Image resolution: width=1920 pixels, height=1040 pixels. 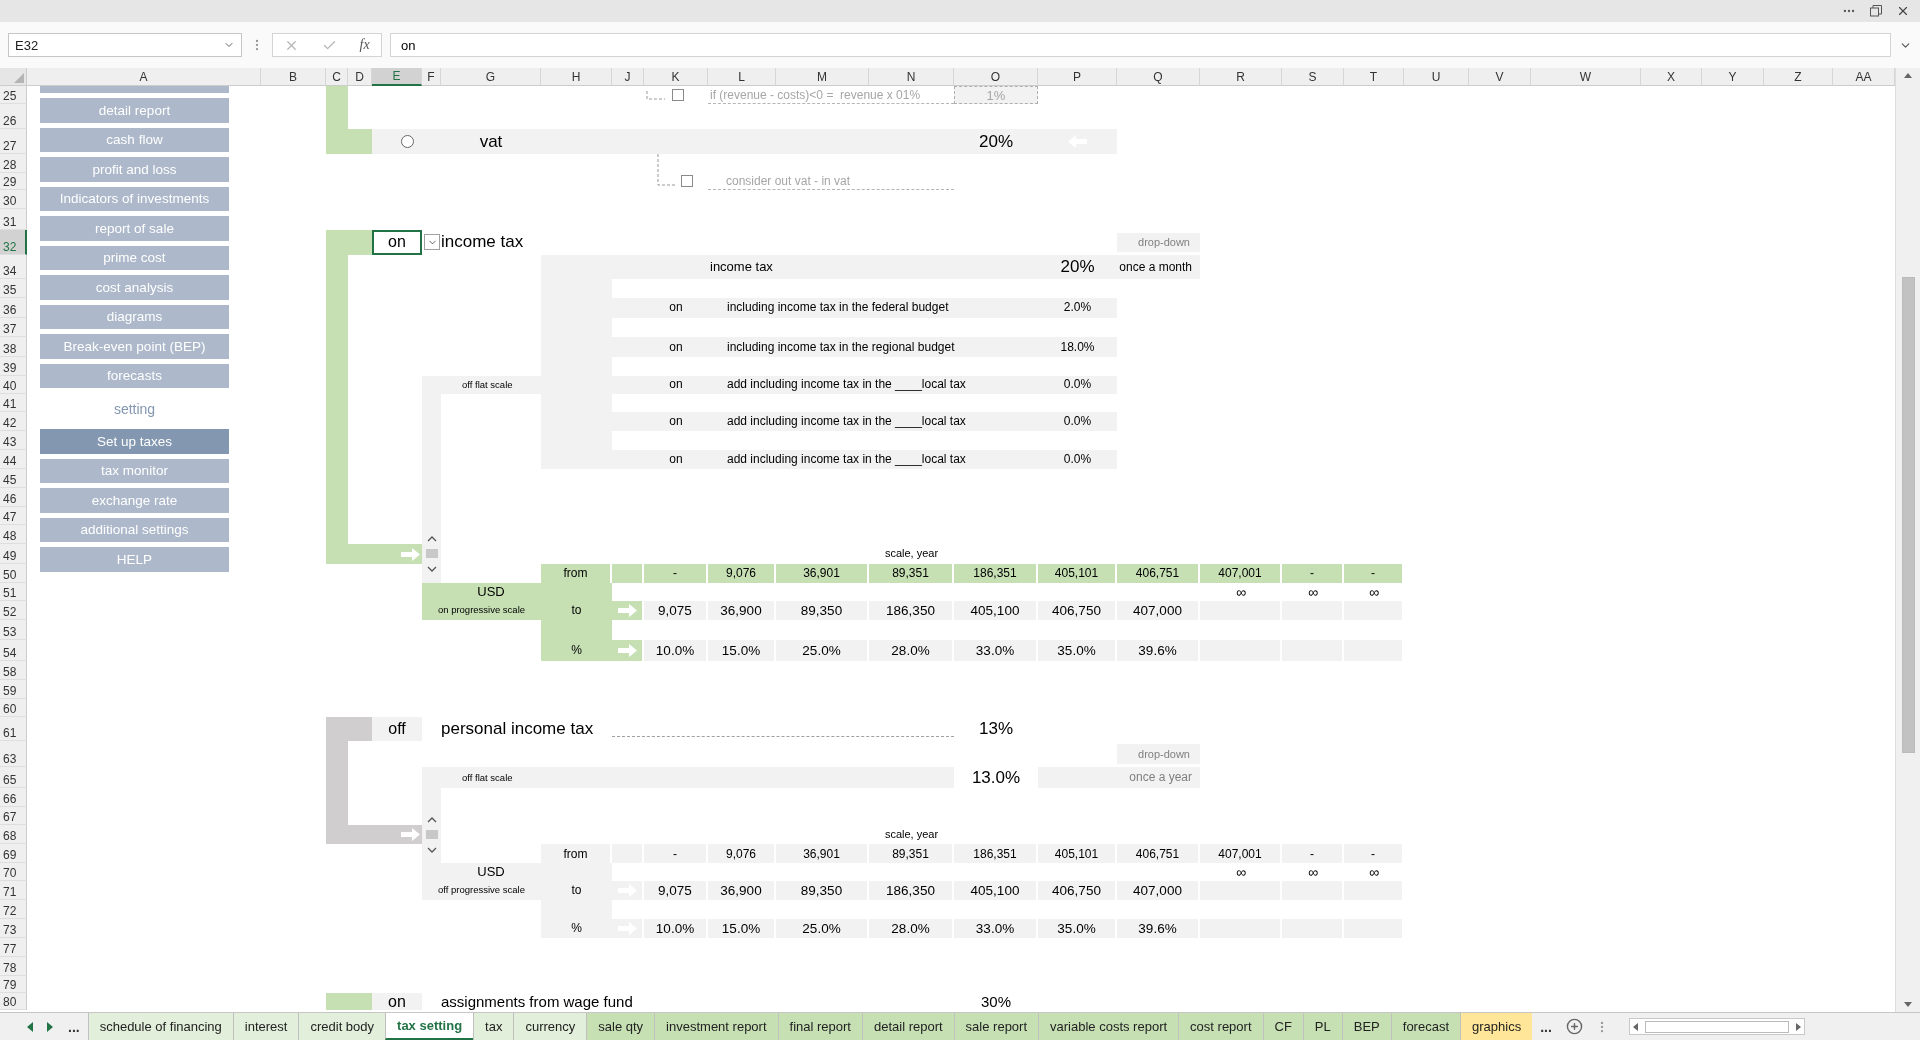 What do you see at coordinates (337, 77) in the screenshot?
I see `column-header: C` at bounding box center [337, 77].